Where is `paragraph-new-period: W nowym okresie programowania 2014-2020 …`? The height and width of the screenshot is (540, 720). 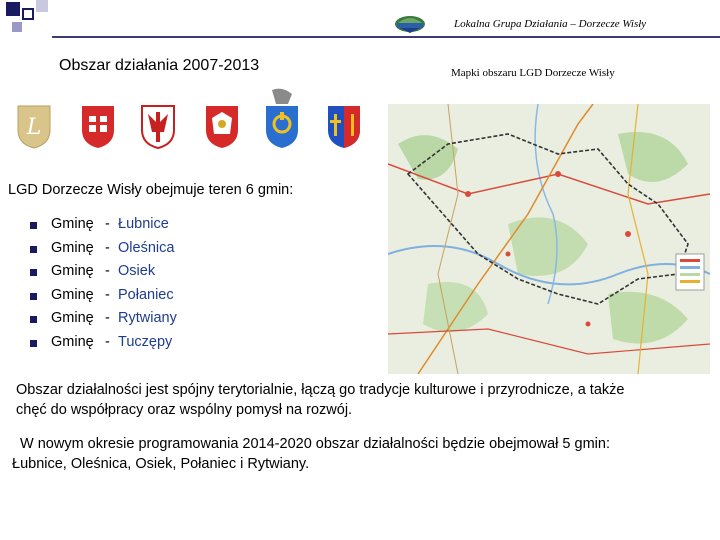 paragraph-new-period: W nowym okresie programowania 2014-2020 … is located at coordinates (311, 454).